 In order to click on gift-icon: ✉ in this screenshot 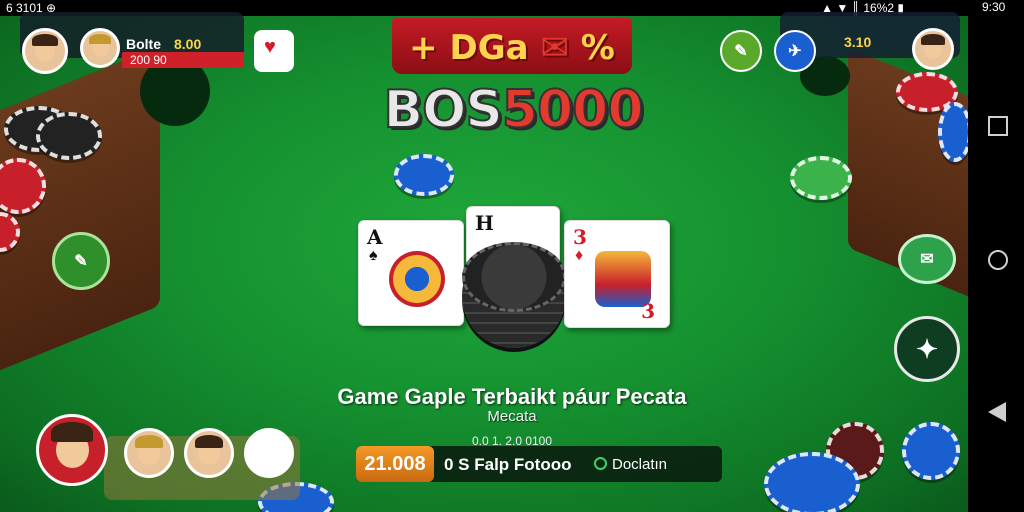, I will do `click(554, 48)`.